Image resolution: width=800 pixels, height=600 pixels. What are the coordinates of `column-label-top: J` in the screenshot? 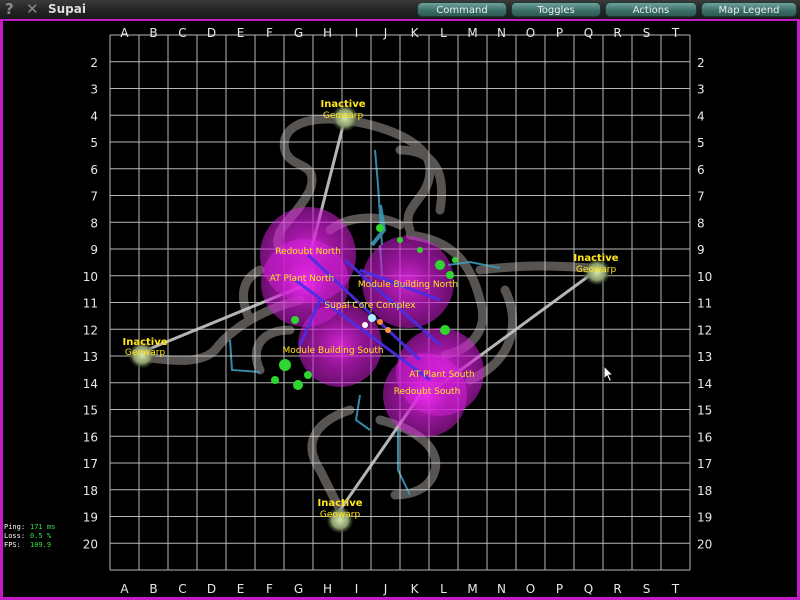 It's located at (385, 33).